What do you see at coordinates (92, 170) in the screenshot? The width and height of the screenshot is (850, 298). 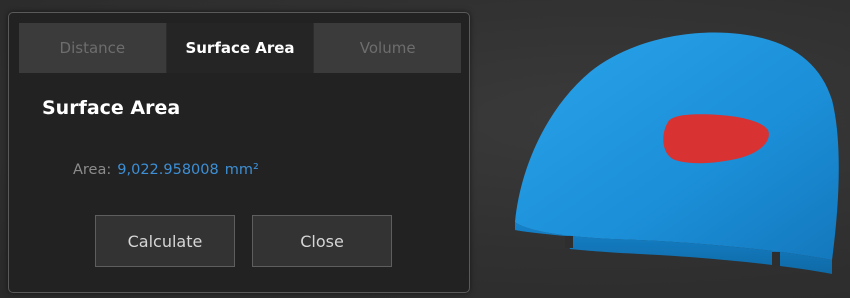 I see `area-label: Area:` at bounding box center [92, 170].